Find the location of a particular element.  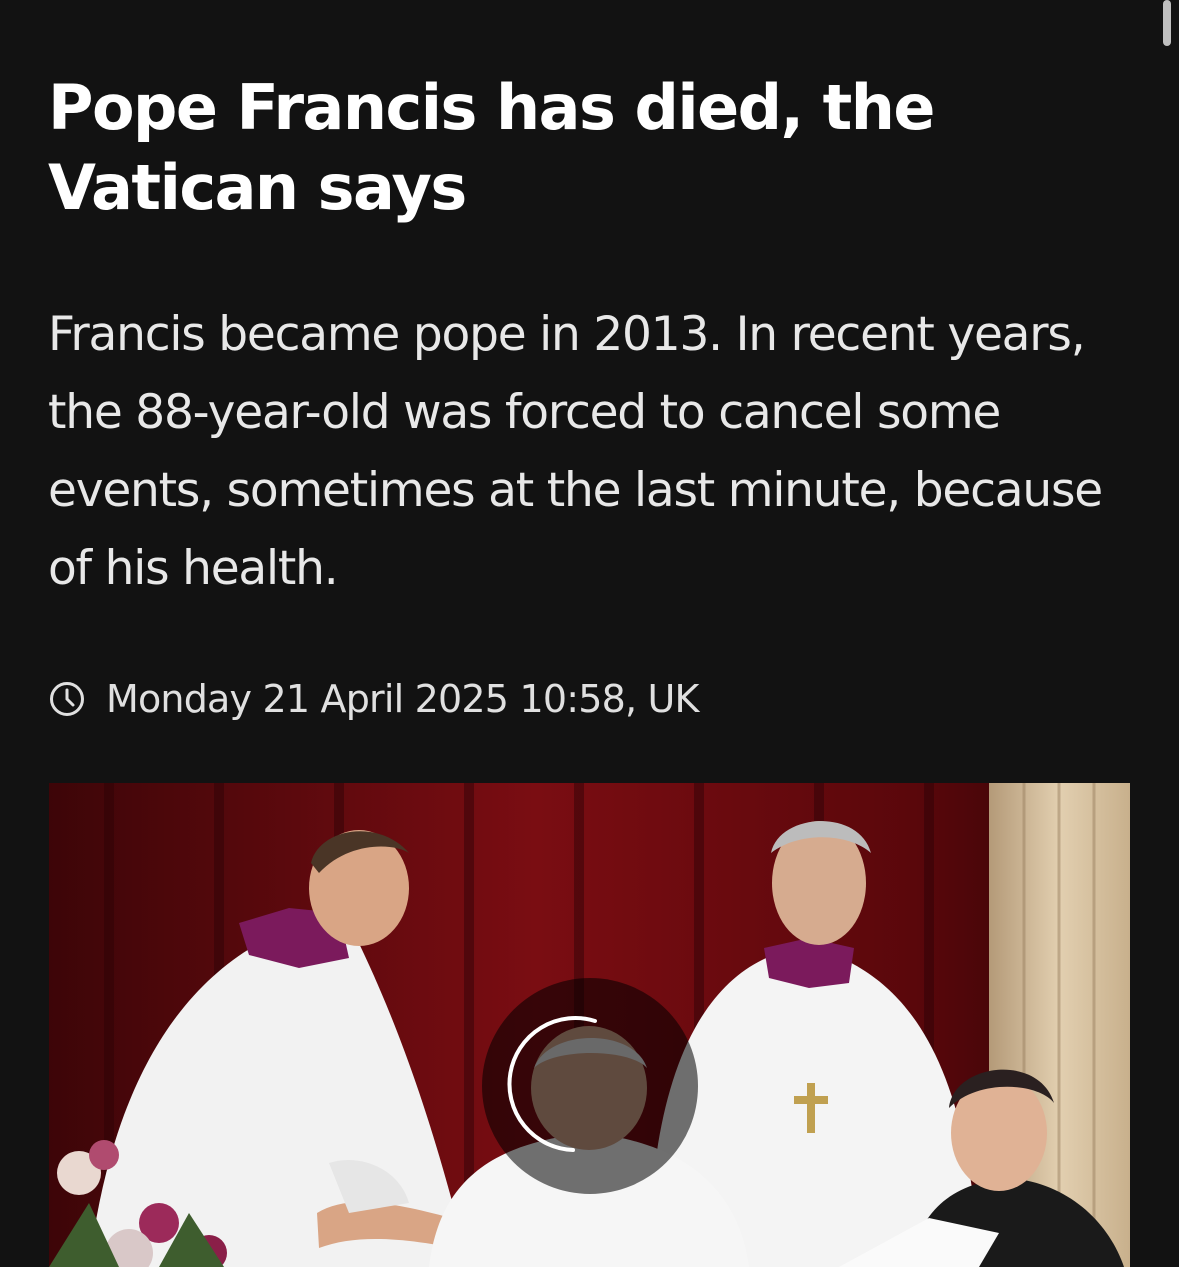

clock-icon is located at coordinates (67, 699).